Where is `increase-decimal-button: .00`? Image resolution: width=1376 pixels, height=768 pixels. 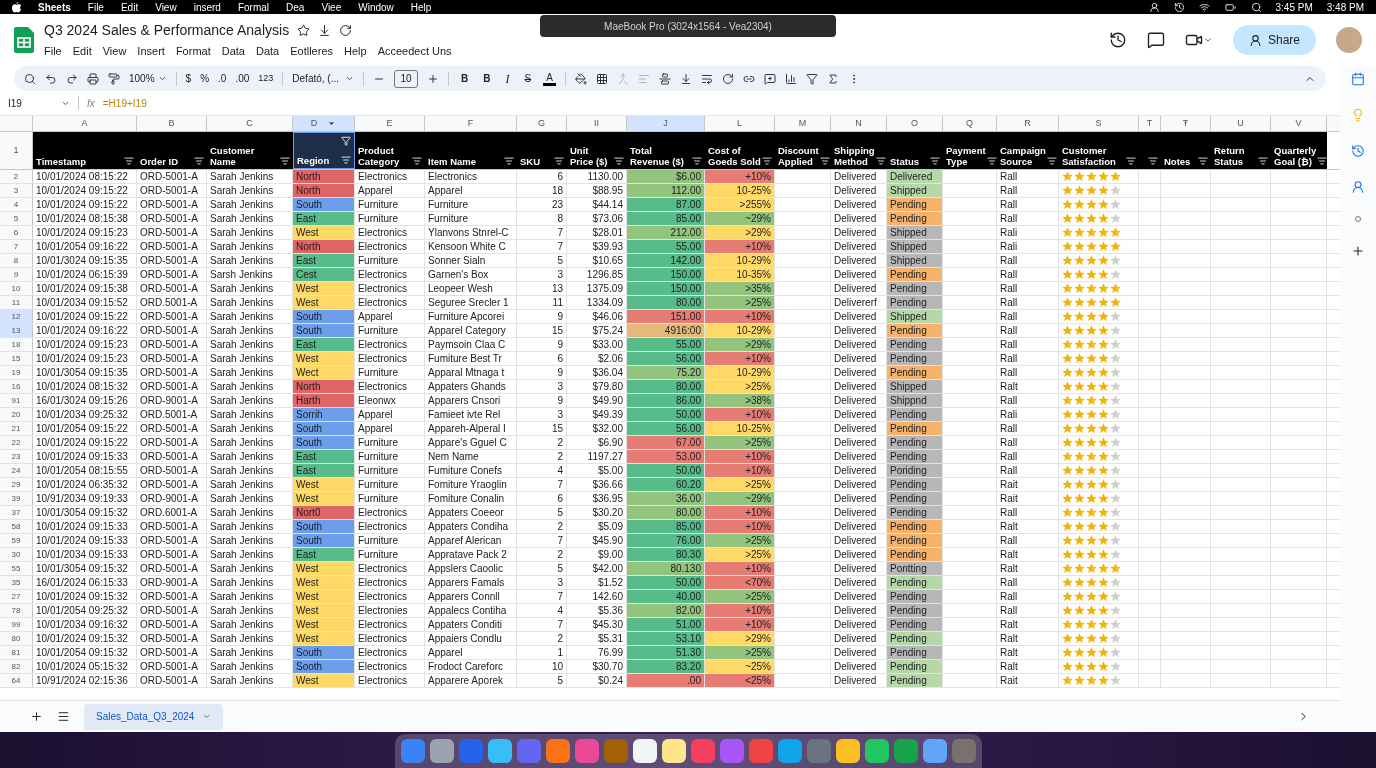 increase-decimal-button: .00 is located at coordinates (242, 78).